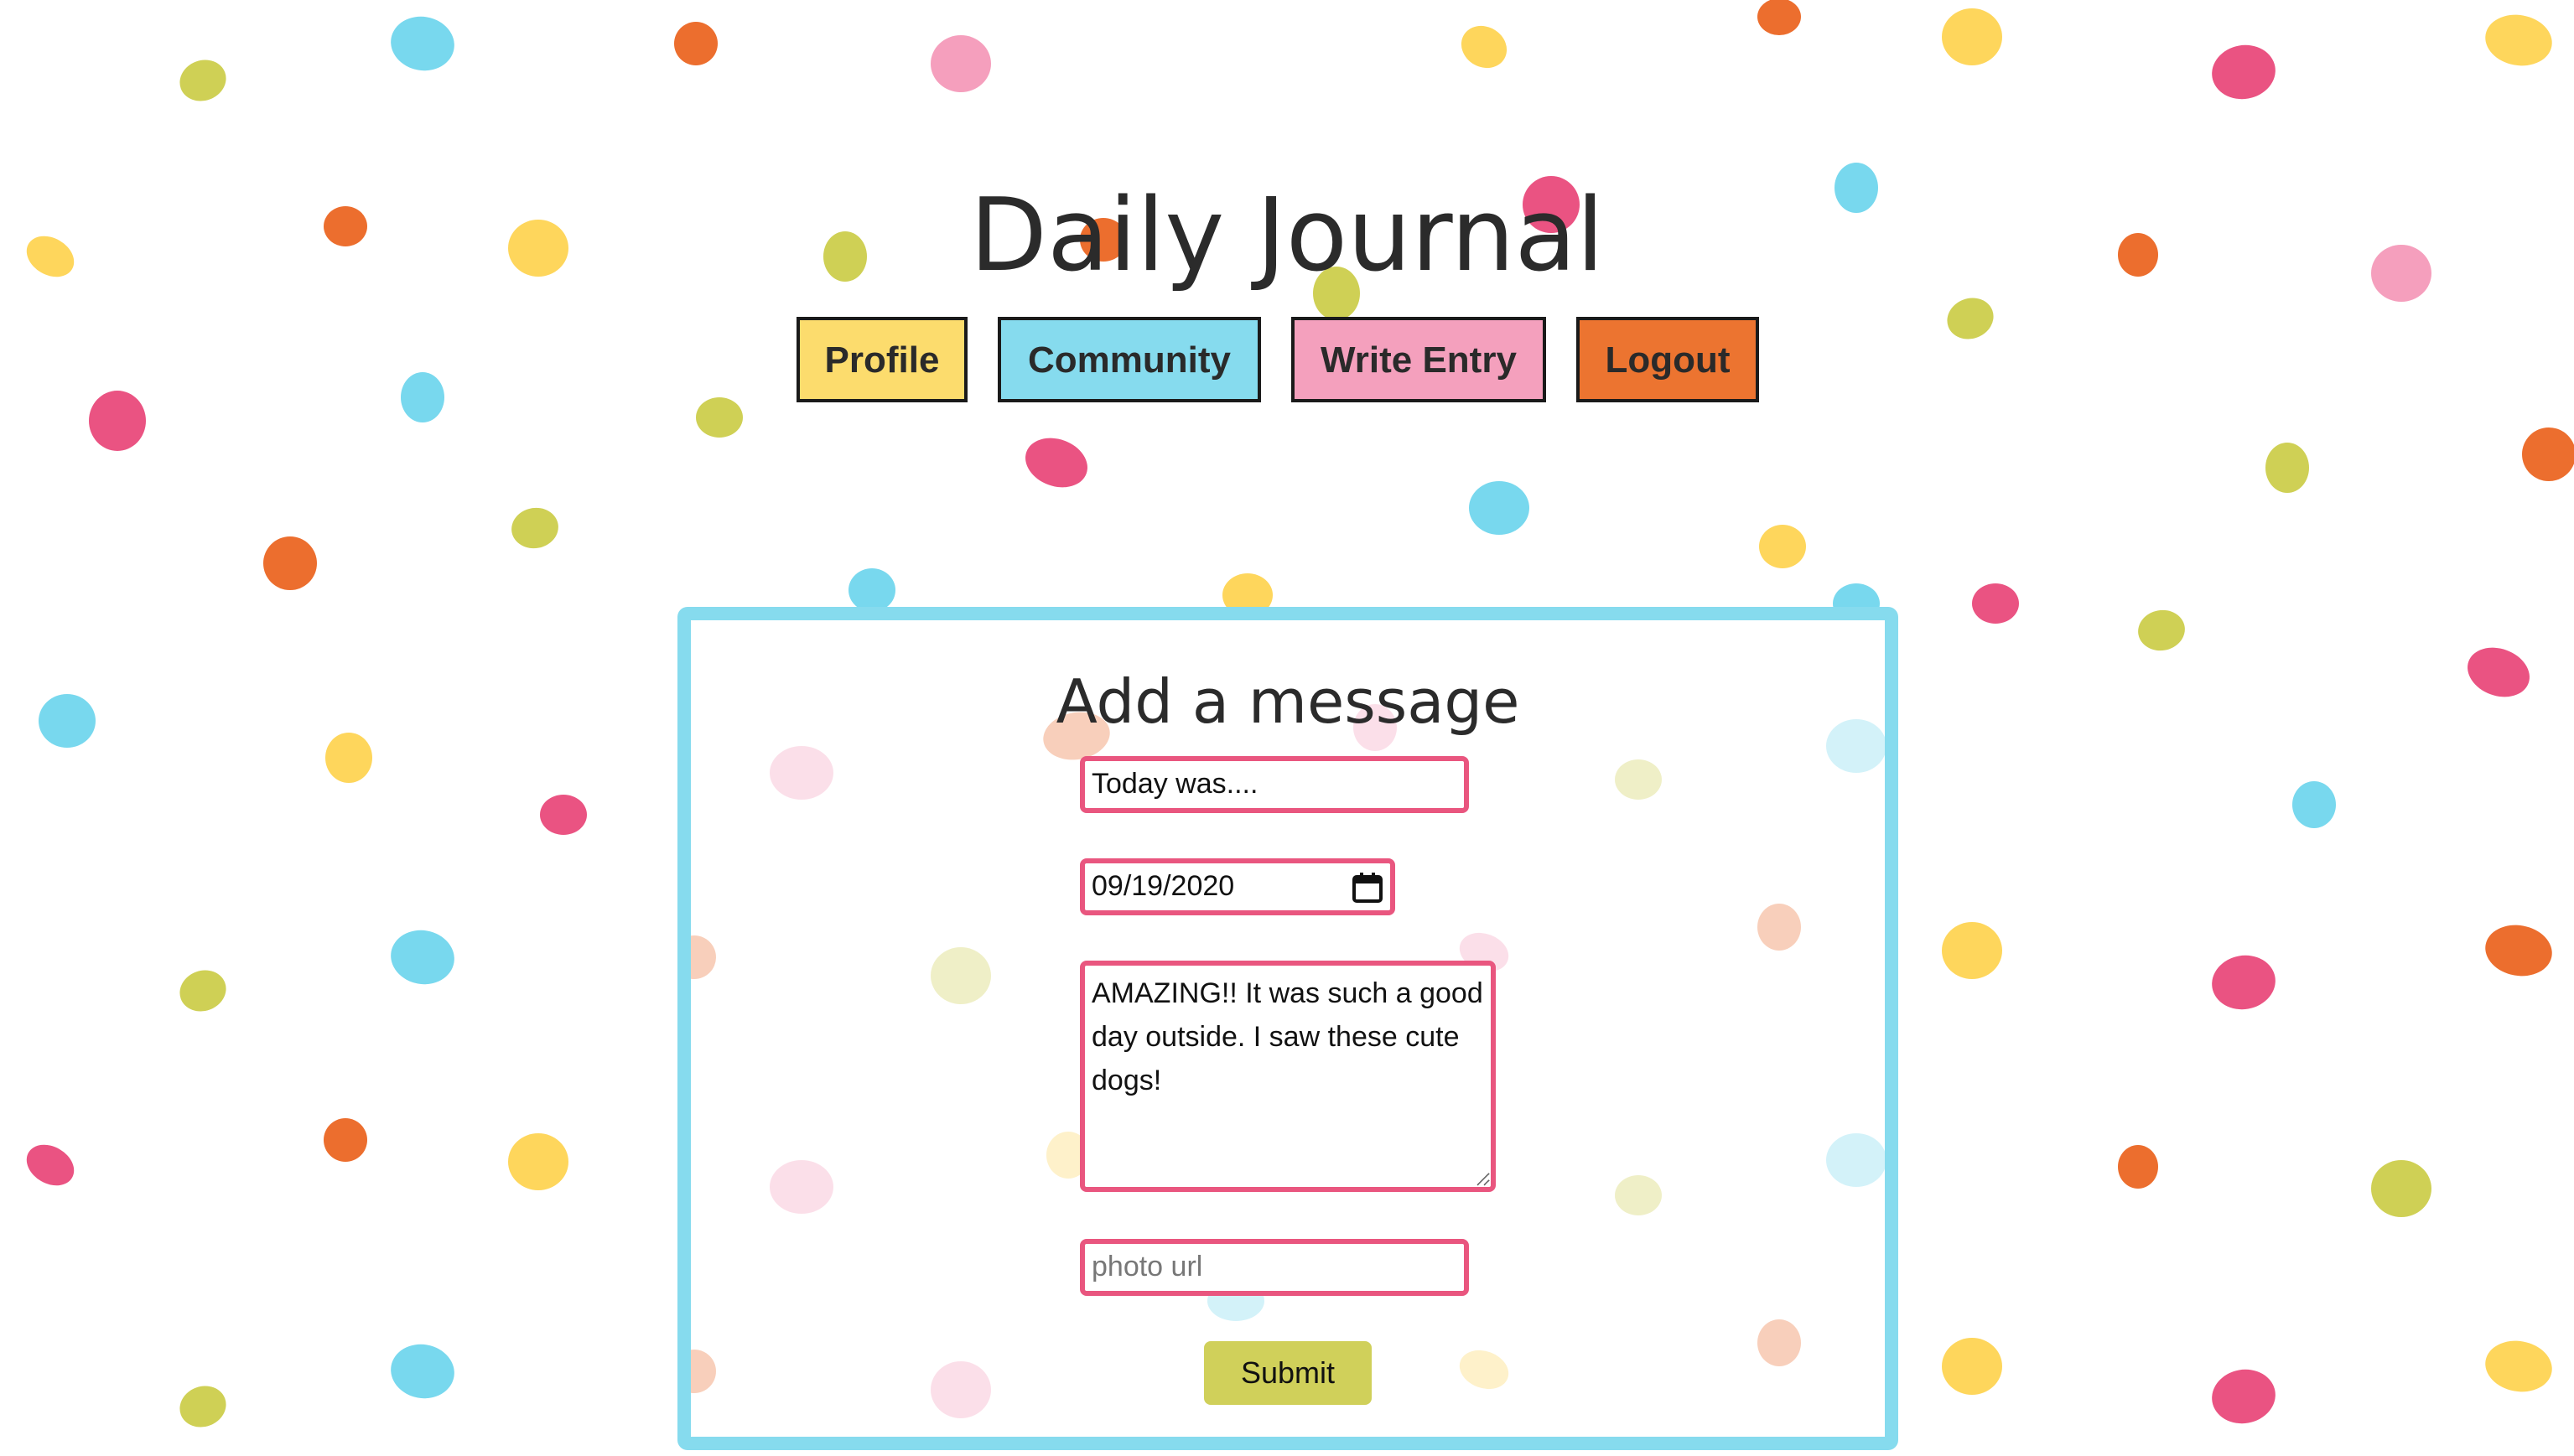 The image size is (2574, 1456). What do you see at coordinates (882, 360) in the screenshot?
I see `nav-profile-button: Profile` at bounding box center [882, 360].